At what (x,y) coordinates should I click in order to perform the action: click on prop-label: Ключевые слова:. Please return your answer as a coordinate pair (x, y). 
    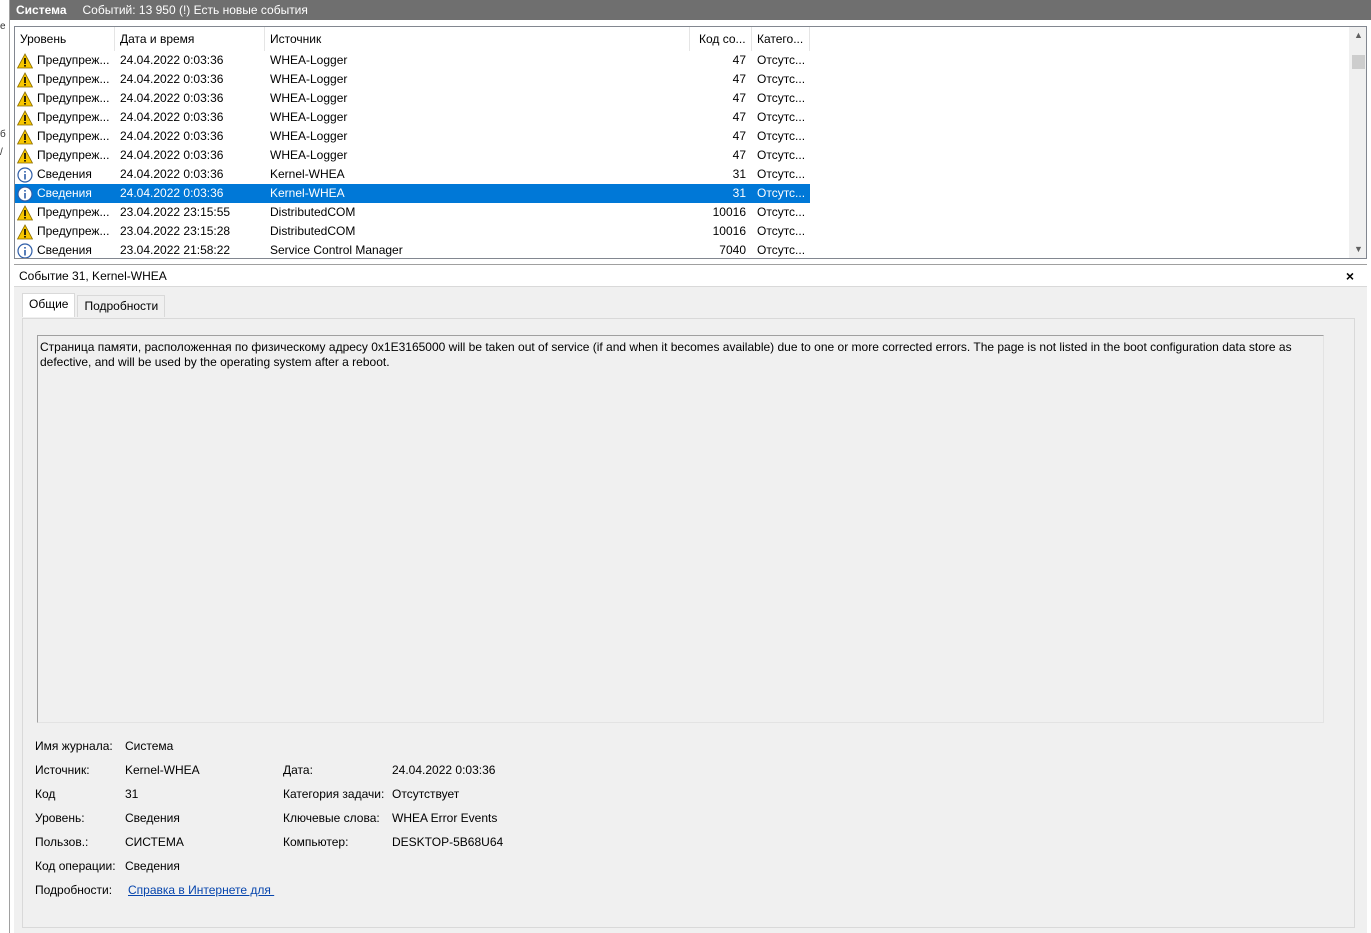
    Looking at the image, I should click on (331, 818).